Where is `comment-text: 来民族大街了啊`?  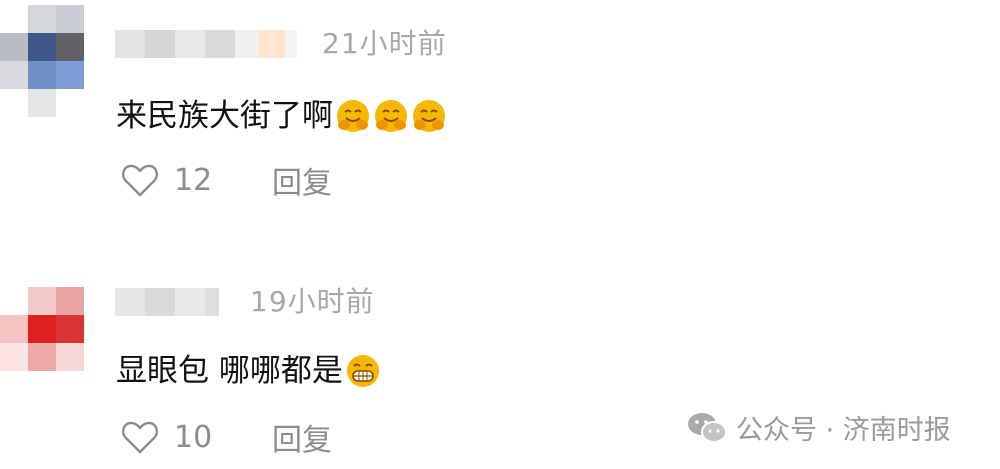
comment-text: 来民族大街了啊 is located at coordinates (281, 116).